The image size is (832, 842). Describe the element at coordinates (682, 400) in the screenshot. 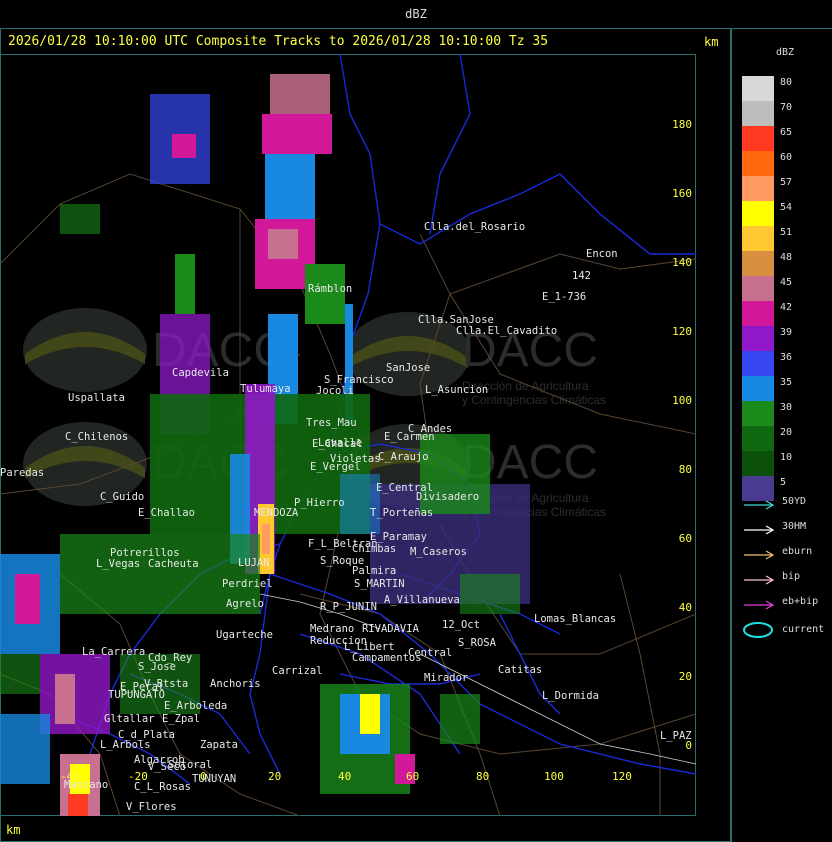

I see `y-axis-tick: 100` at that location.